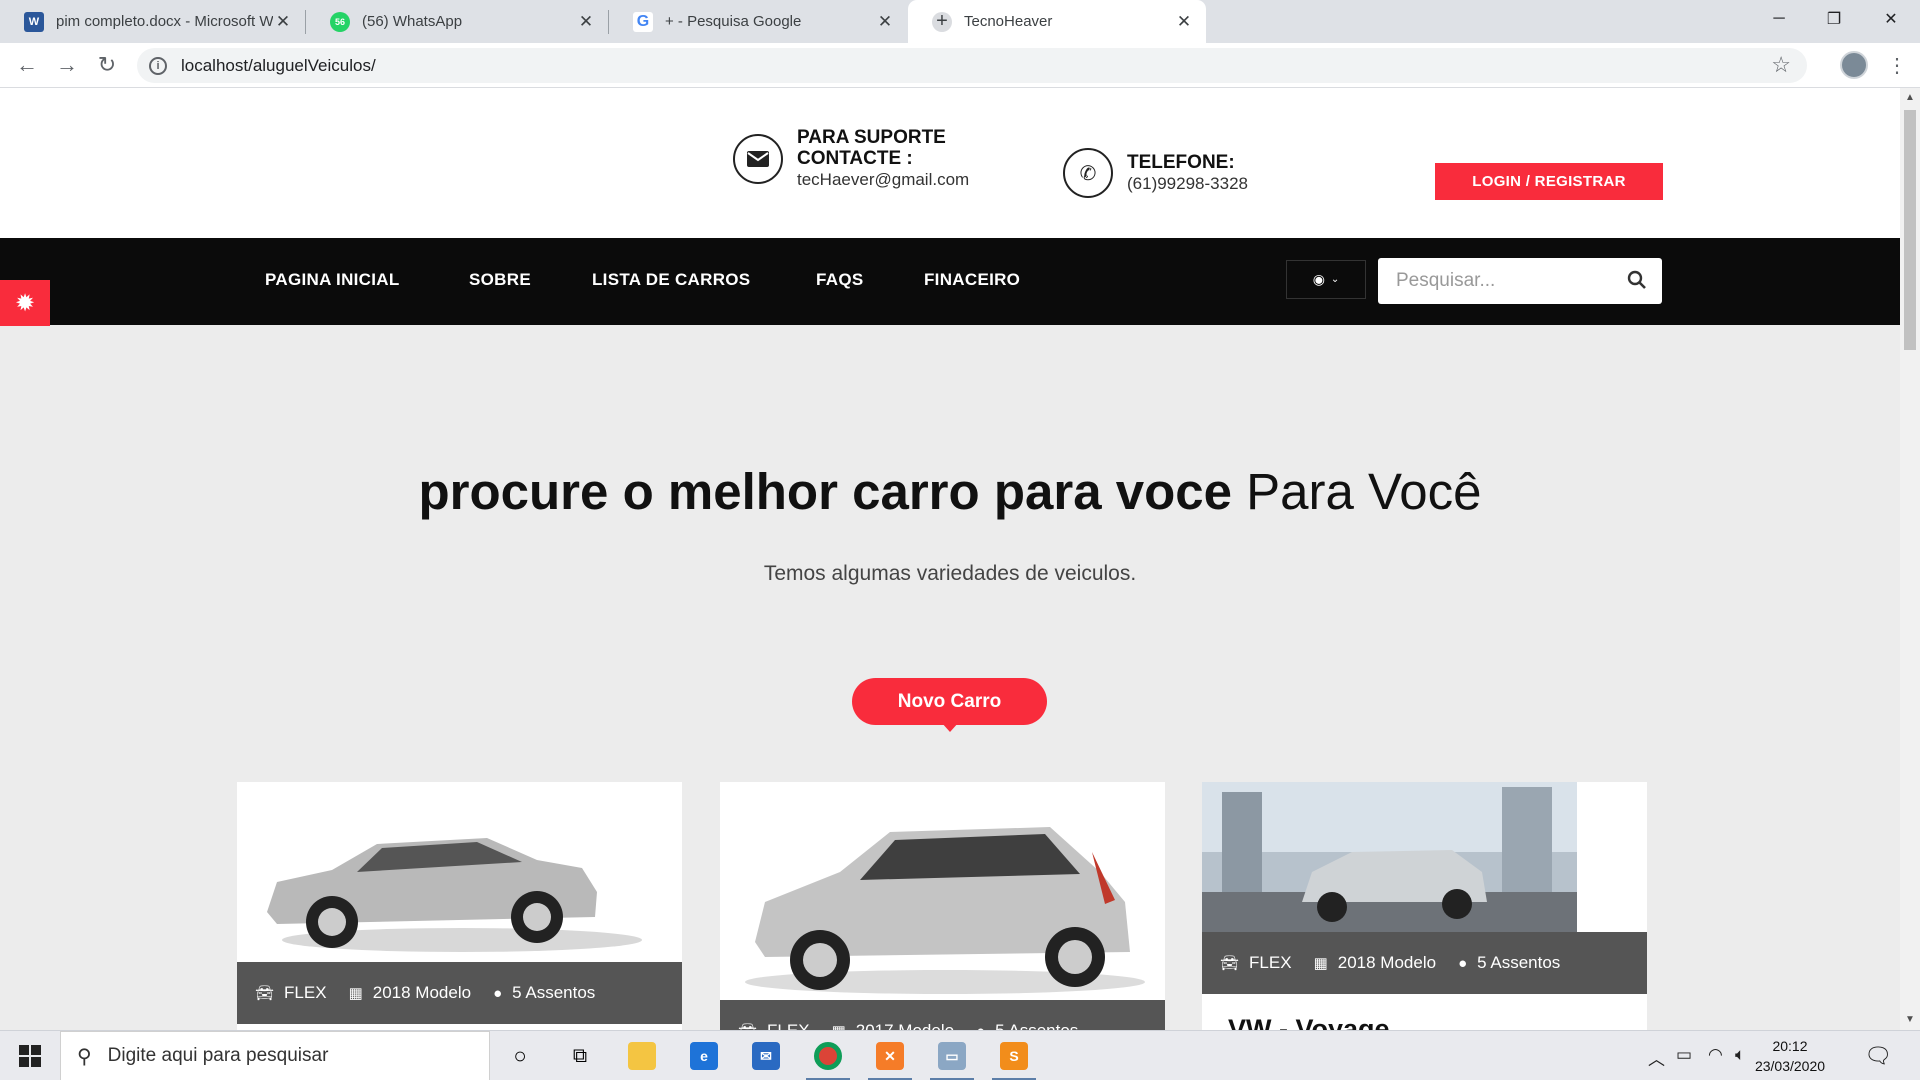 The width and height of the screenshot is (1920, 1080). What do you see at coordinates (1891, 19) in the screenshot?
I see `close-window-button: ✕` at bounding box center [1891, 19].